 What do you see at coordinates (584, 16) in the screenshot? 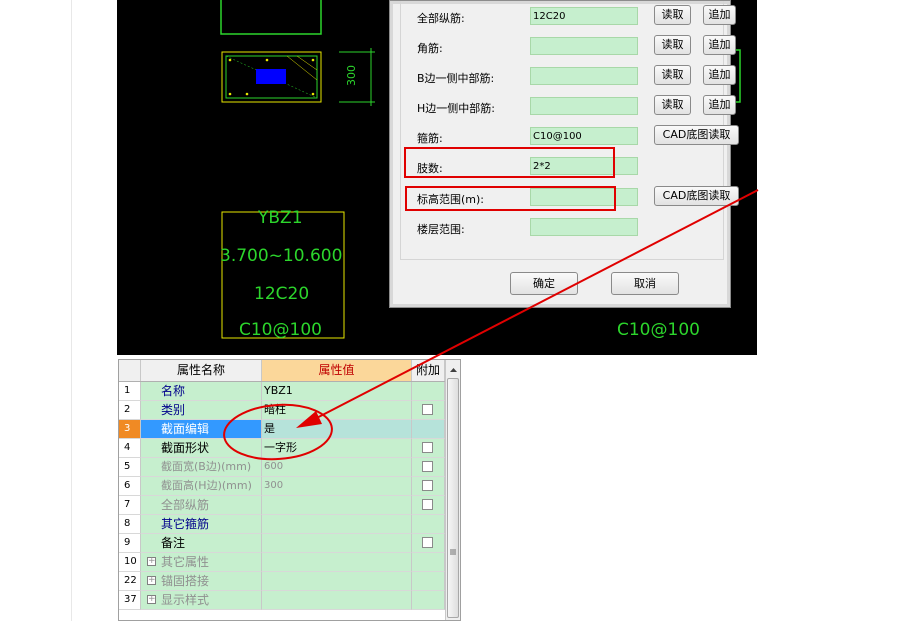
I see `all-rebar-input: 12C20` at bounding box center [584, 16].